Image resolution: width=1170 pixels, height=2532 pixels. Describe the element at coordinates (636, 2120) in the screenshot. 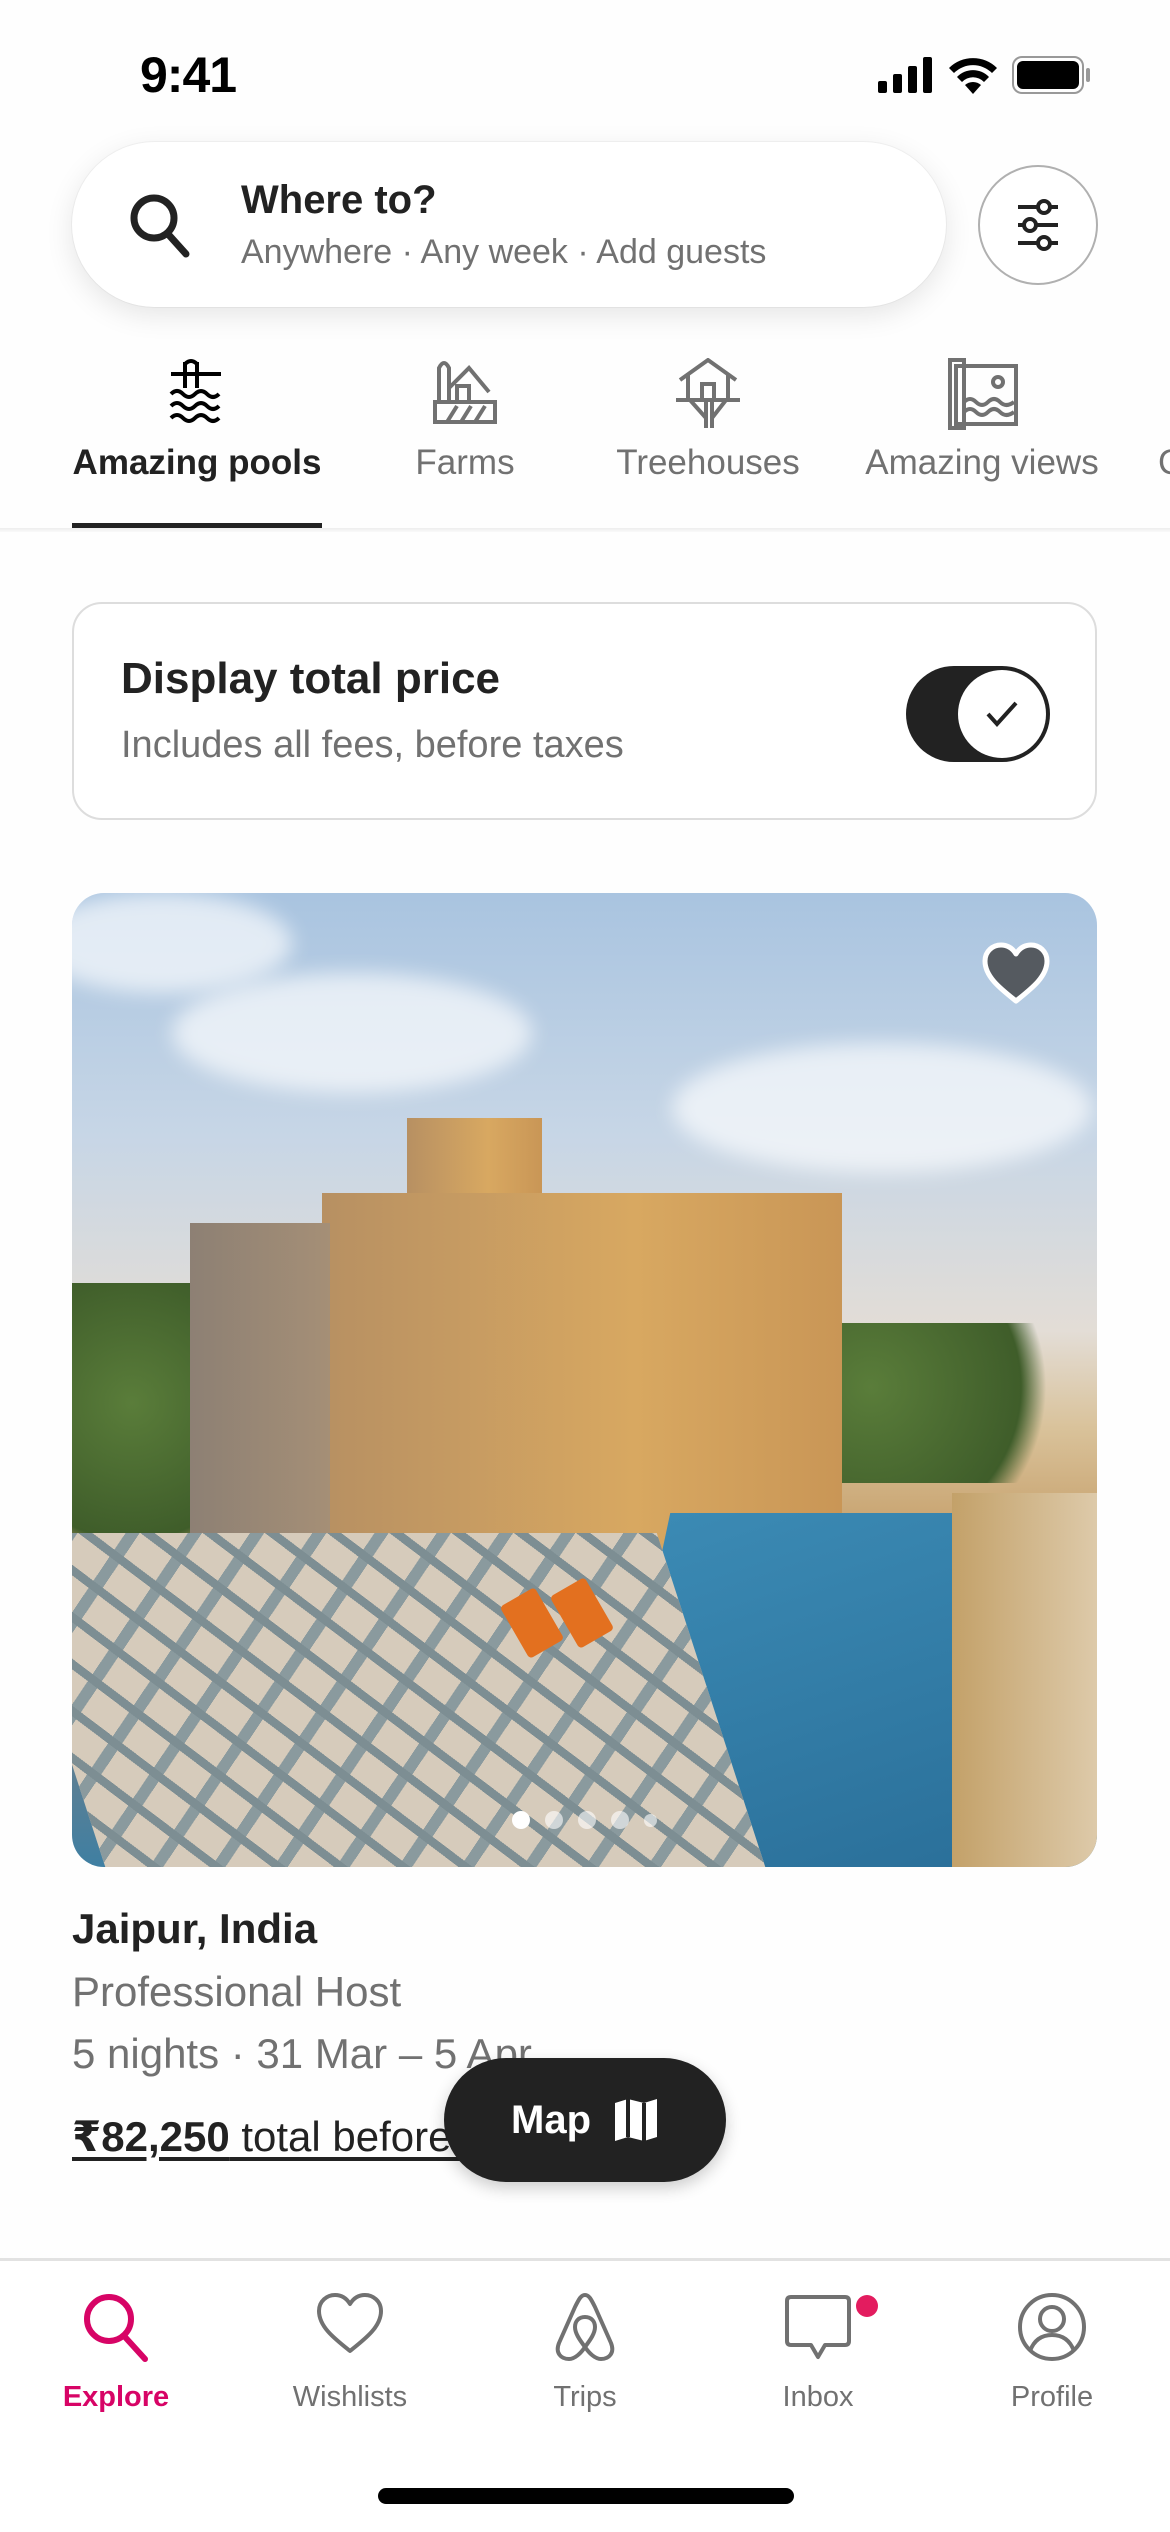

I see `map-icon` at that location.